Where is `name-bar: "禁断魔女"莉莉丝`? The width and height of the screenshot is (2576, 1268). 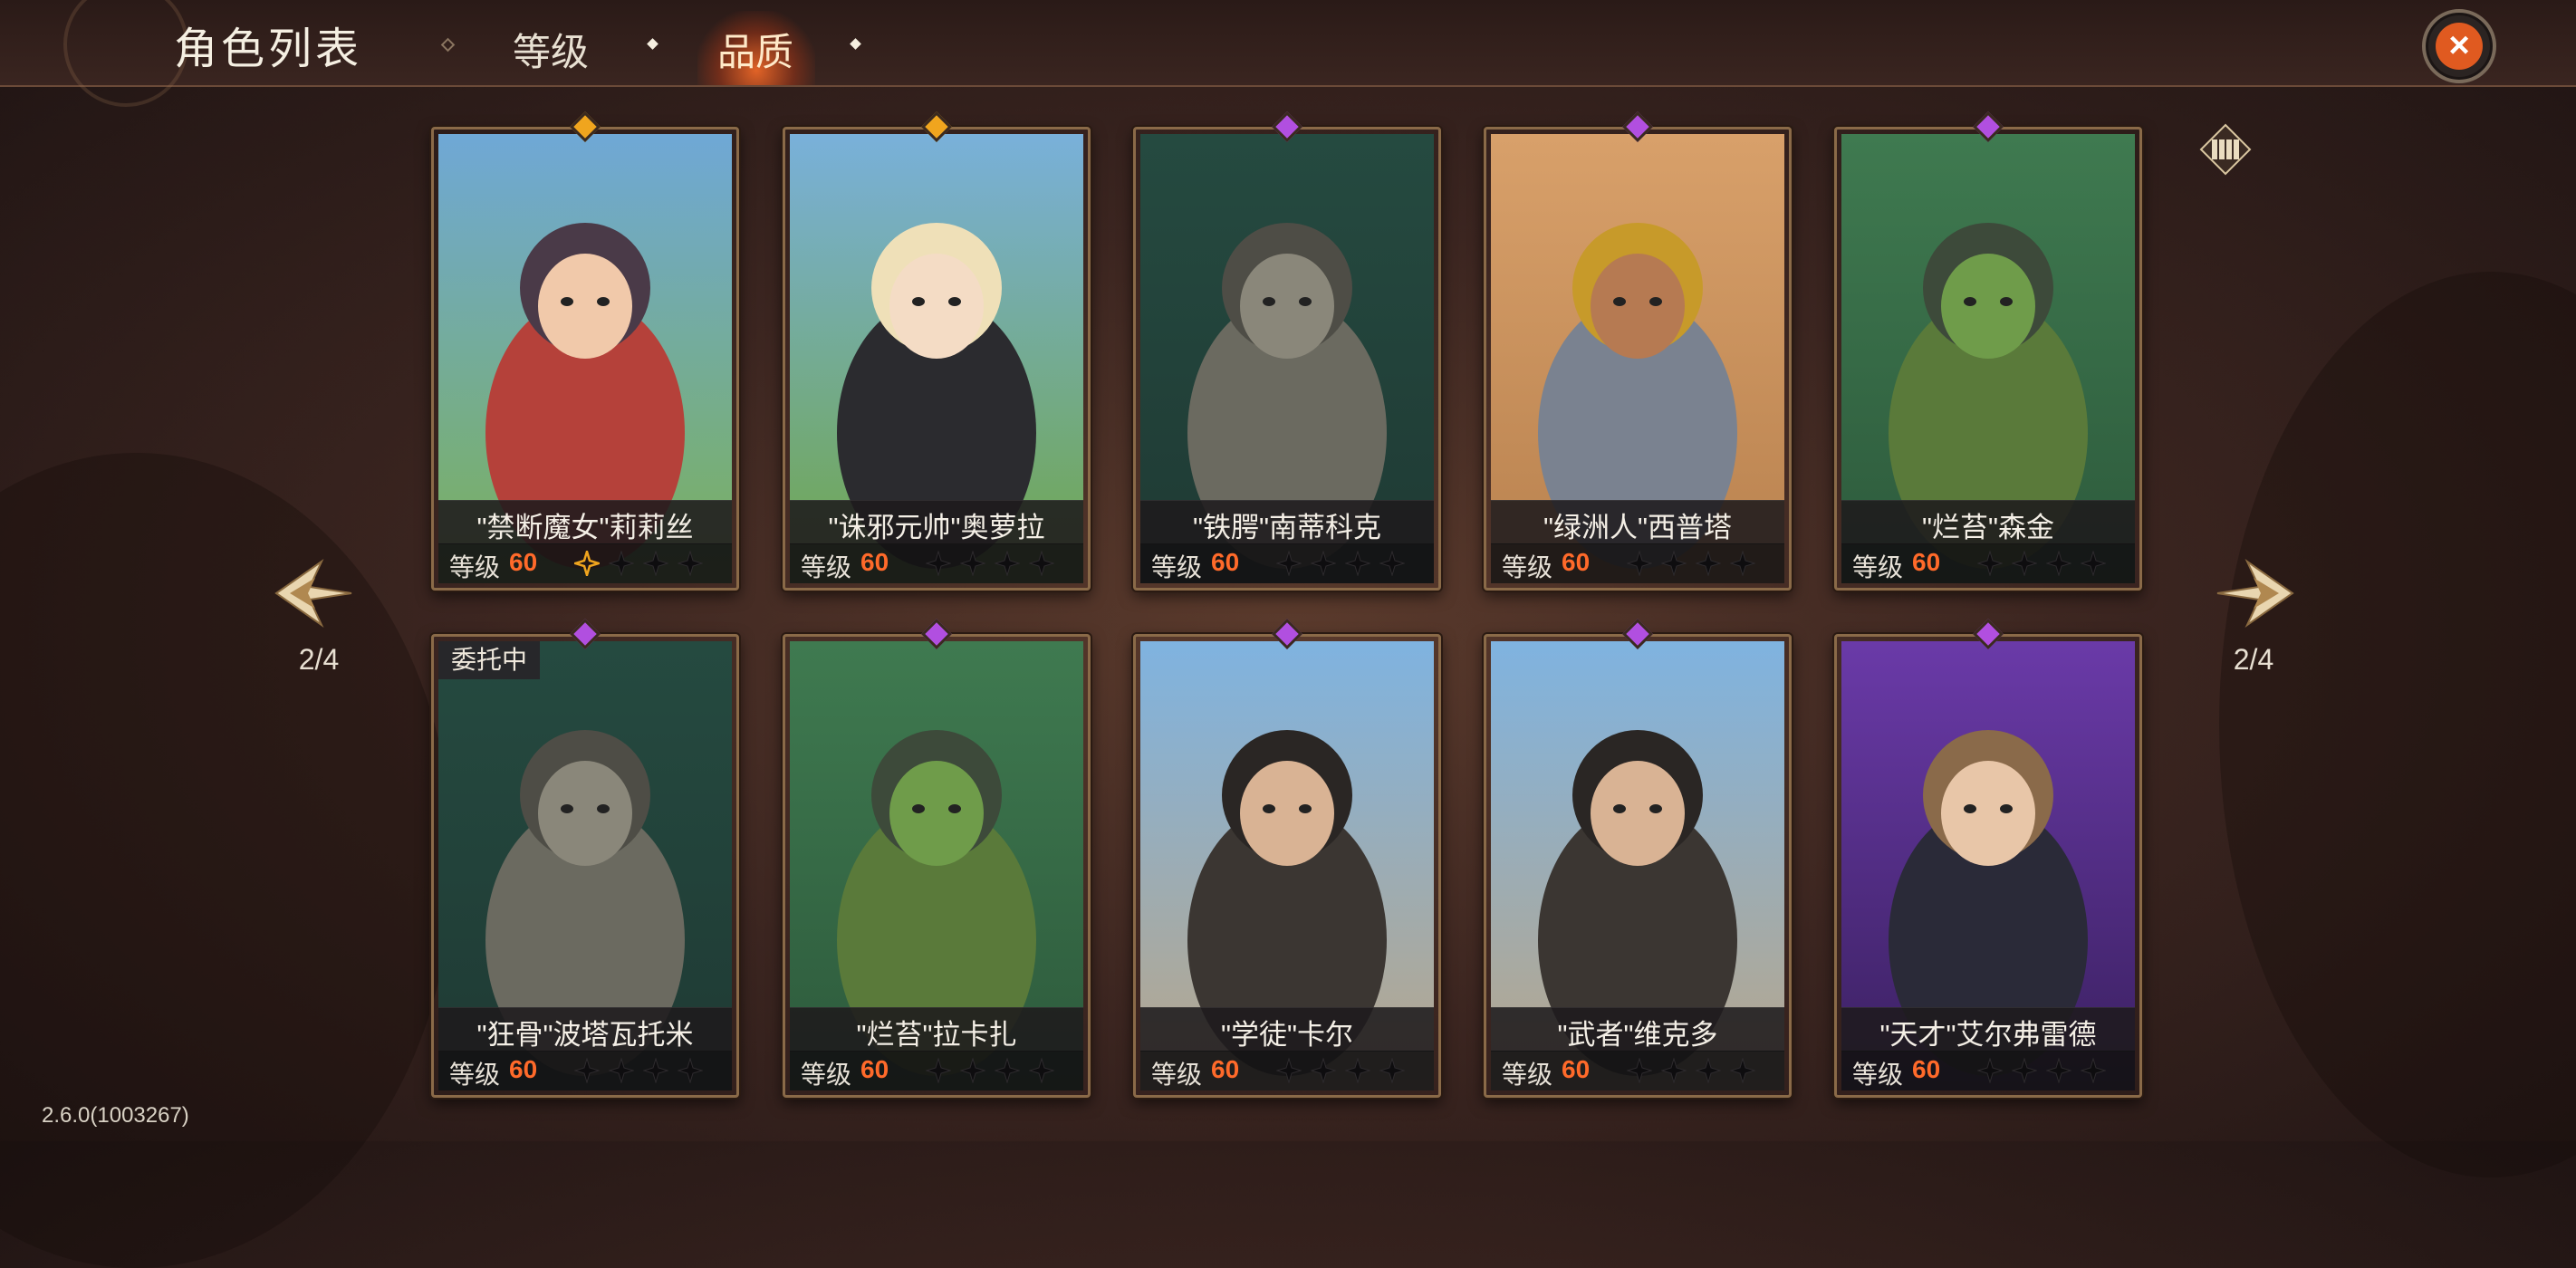
name-bar: "禁断魔女"莉莉丝 is located at coordinates (585, 522).